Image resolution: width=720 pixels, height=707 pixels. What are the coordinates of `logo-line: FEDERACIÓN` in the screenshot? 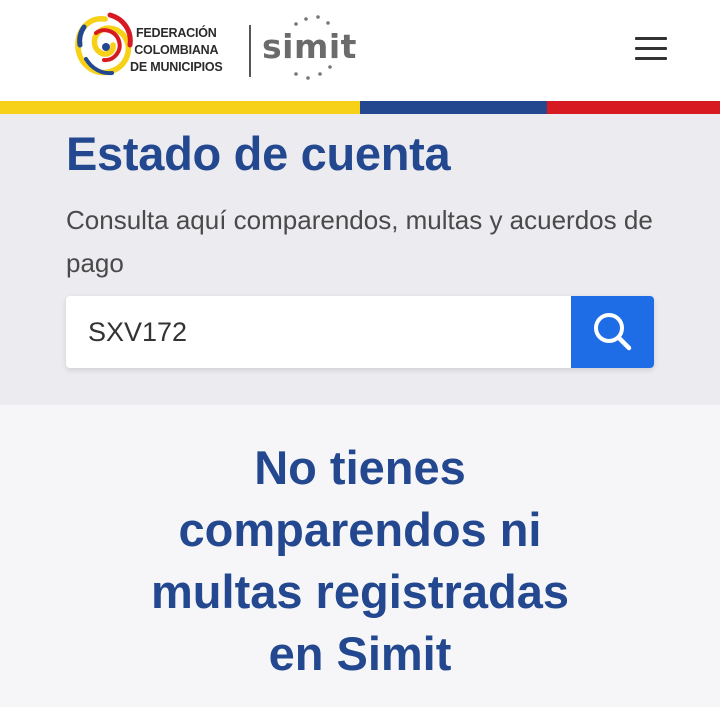 It's located at (176, 33).